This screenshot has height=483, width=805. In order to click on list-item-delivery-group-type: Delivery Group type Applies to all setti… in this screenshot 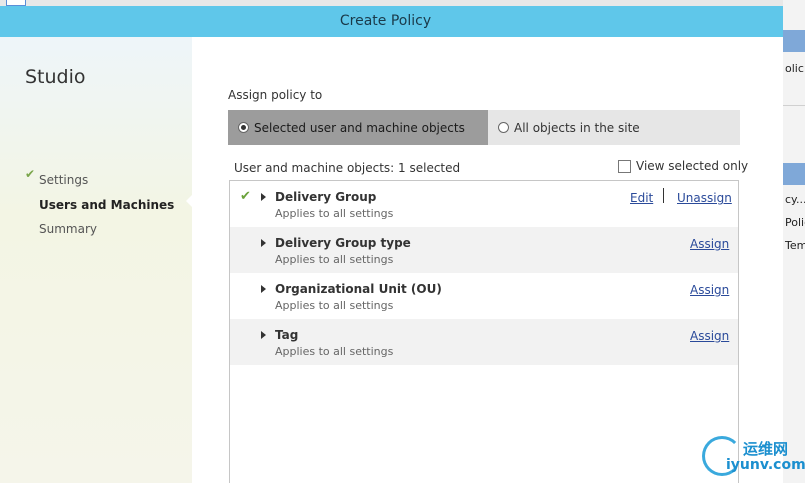, I will do `click(484, 250)`.